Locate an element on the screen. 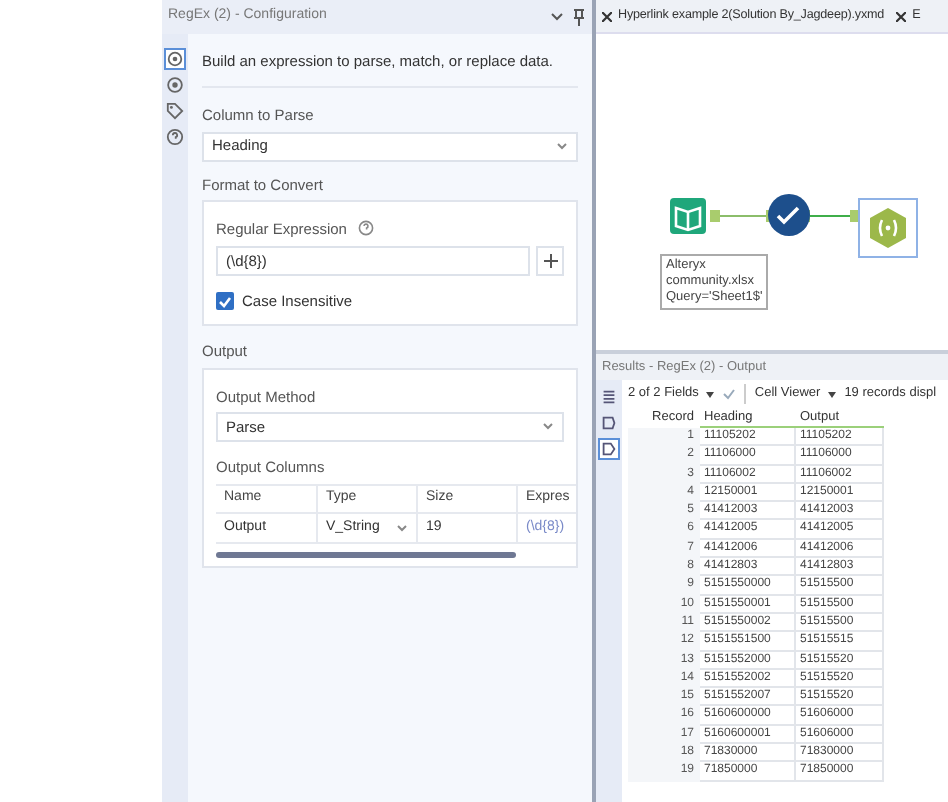 This screenshot has width=948, height=802. add-button is located at coordinates (550, 261).